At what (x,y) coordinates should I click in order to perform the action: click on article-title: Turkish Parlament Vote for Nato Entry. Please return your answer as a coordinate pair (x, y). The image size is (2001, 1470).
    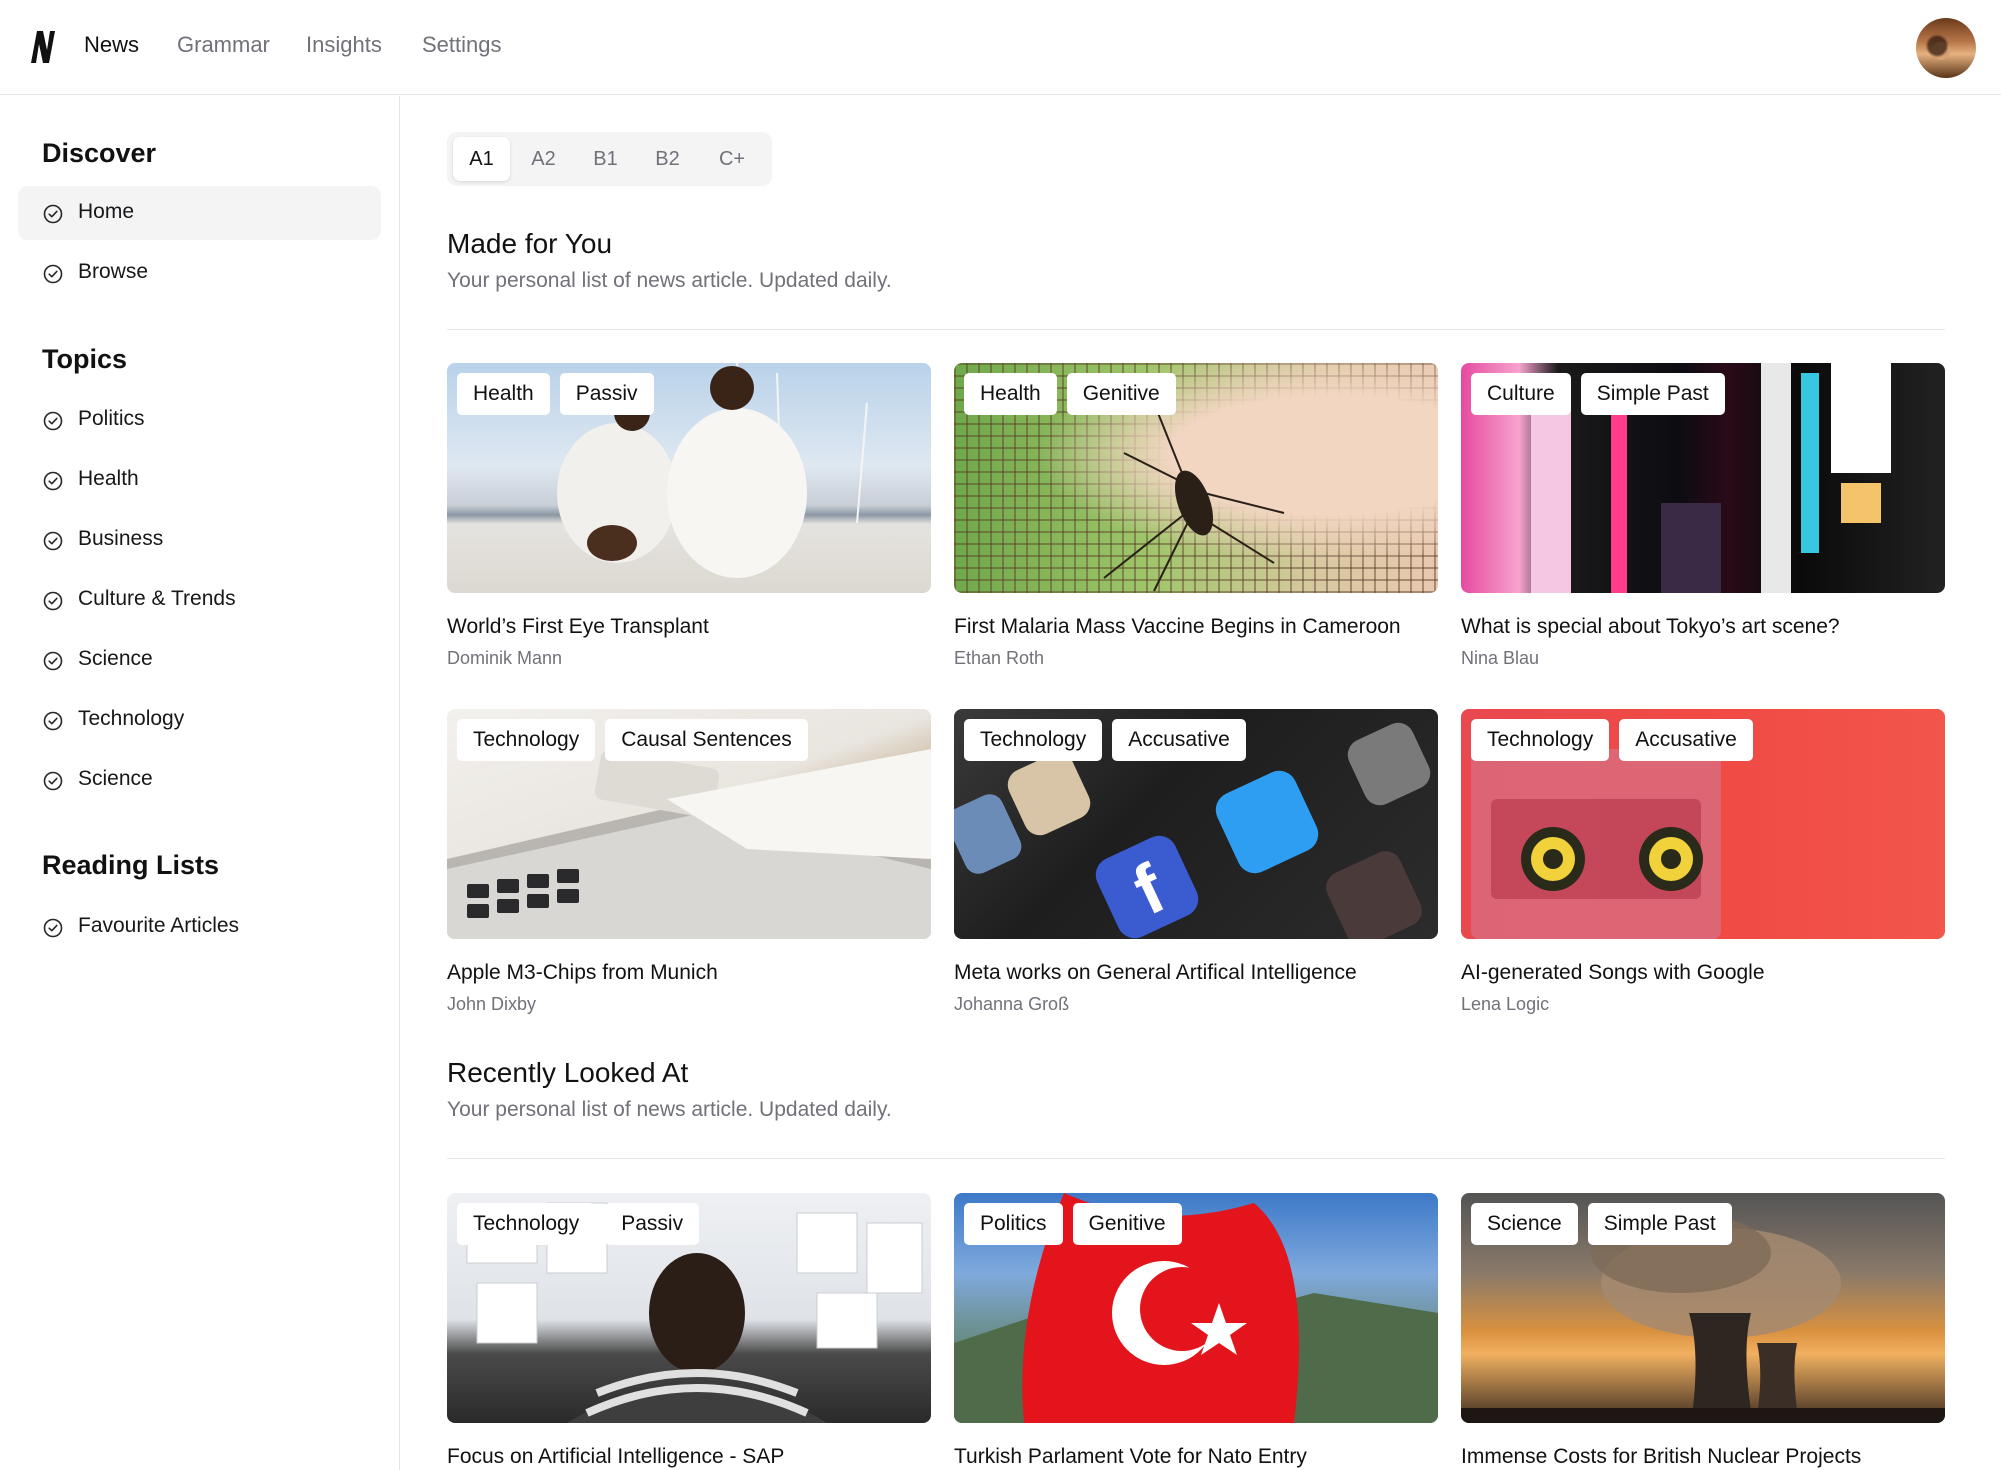
    Looking at the image, I should click on (1130, 1457).